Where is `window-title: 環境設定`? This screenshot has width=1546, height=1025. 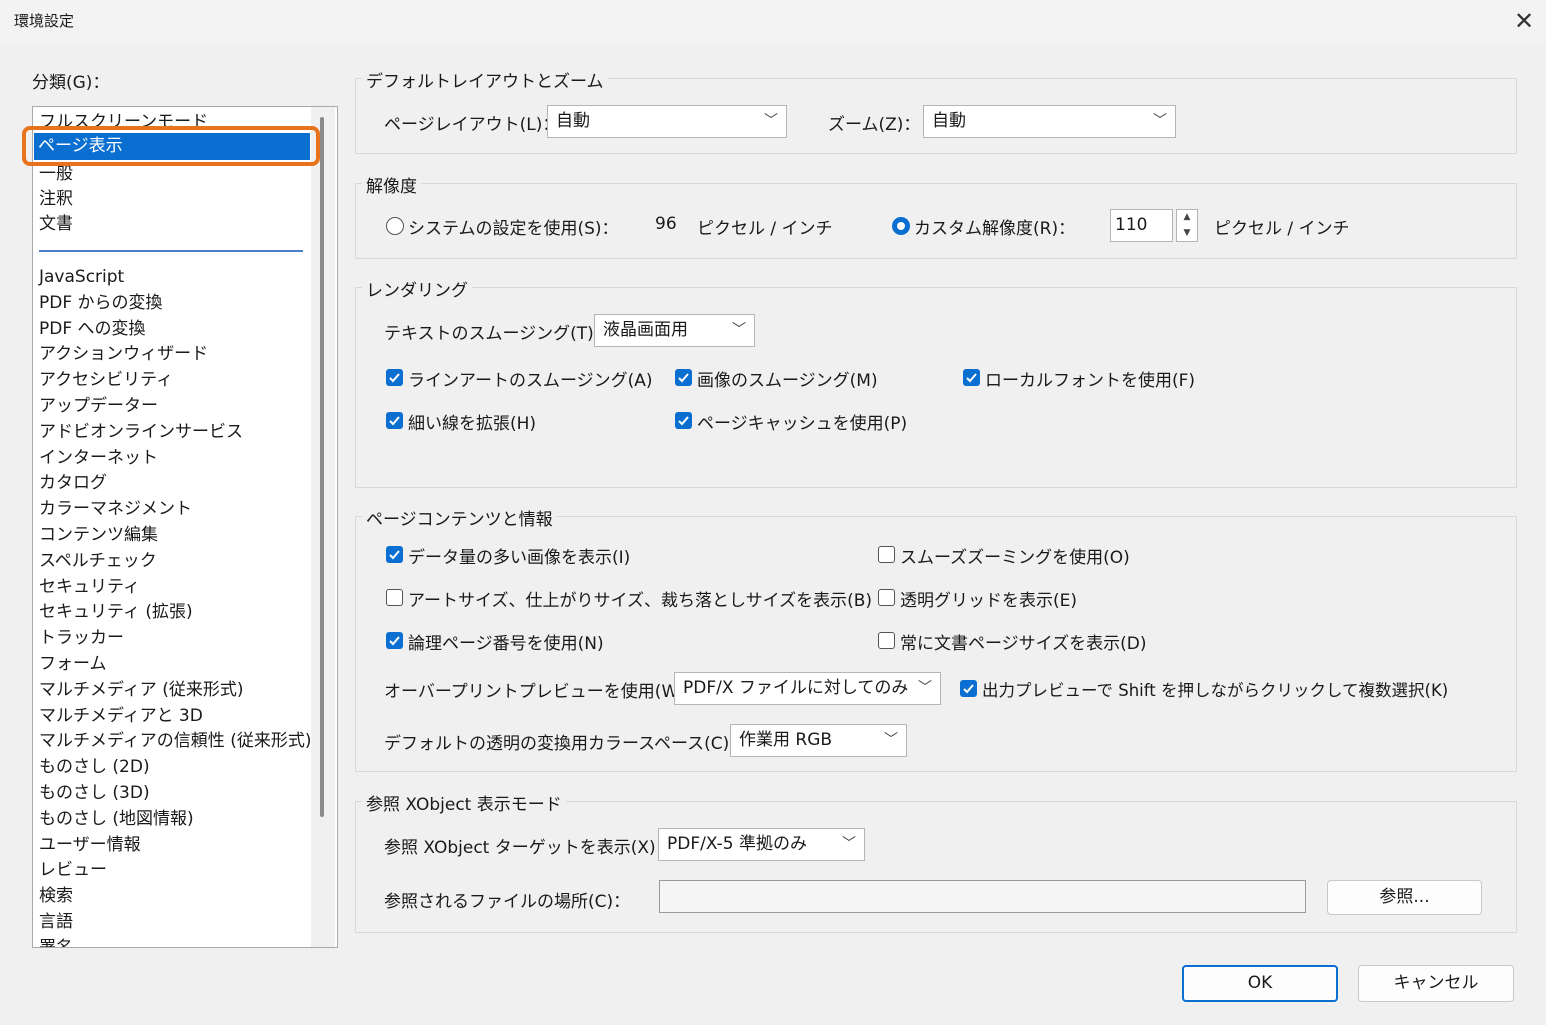 window-title: 環境設定 is located at coordinates (44, 21).